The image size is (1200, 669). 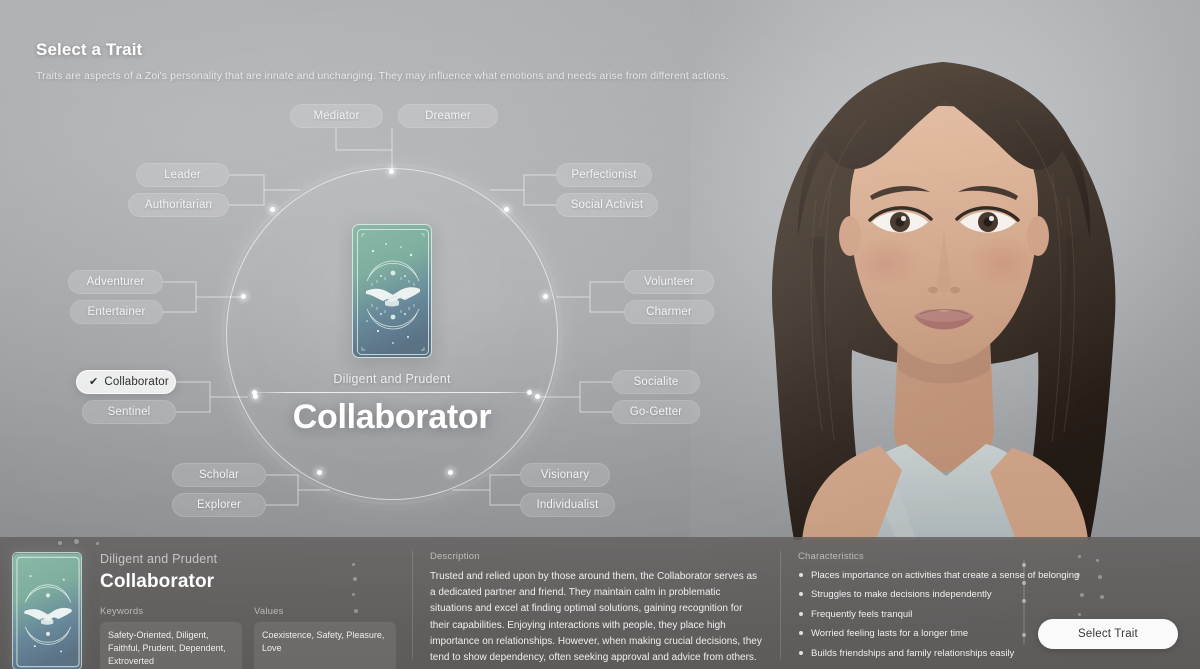 I want to click on detail-trait-name: Collaborator, so click(x=157, y=581).